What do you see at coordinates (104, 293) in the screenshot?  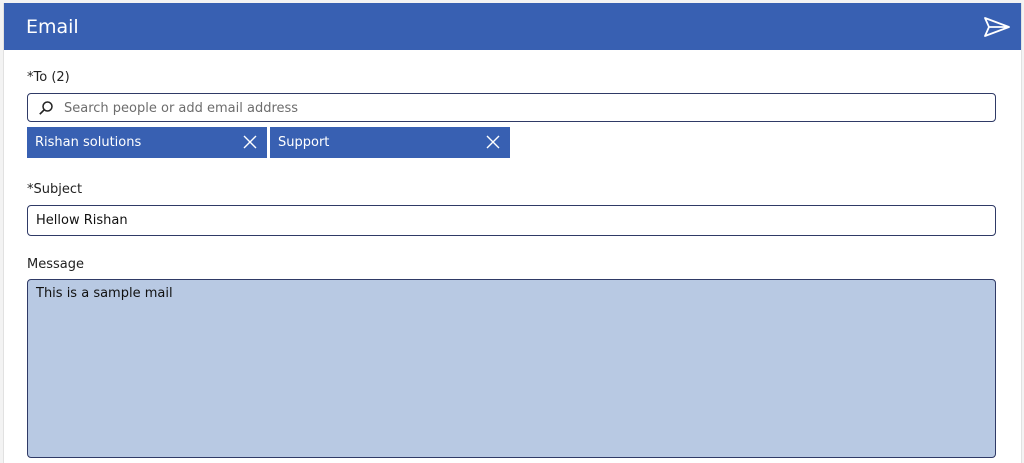 I see `message-value: This is a sample mail` at bounding box center [104, 293].